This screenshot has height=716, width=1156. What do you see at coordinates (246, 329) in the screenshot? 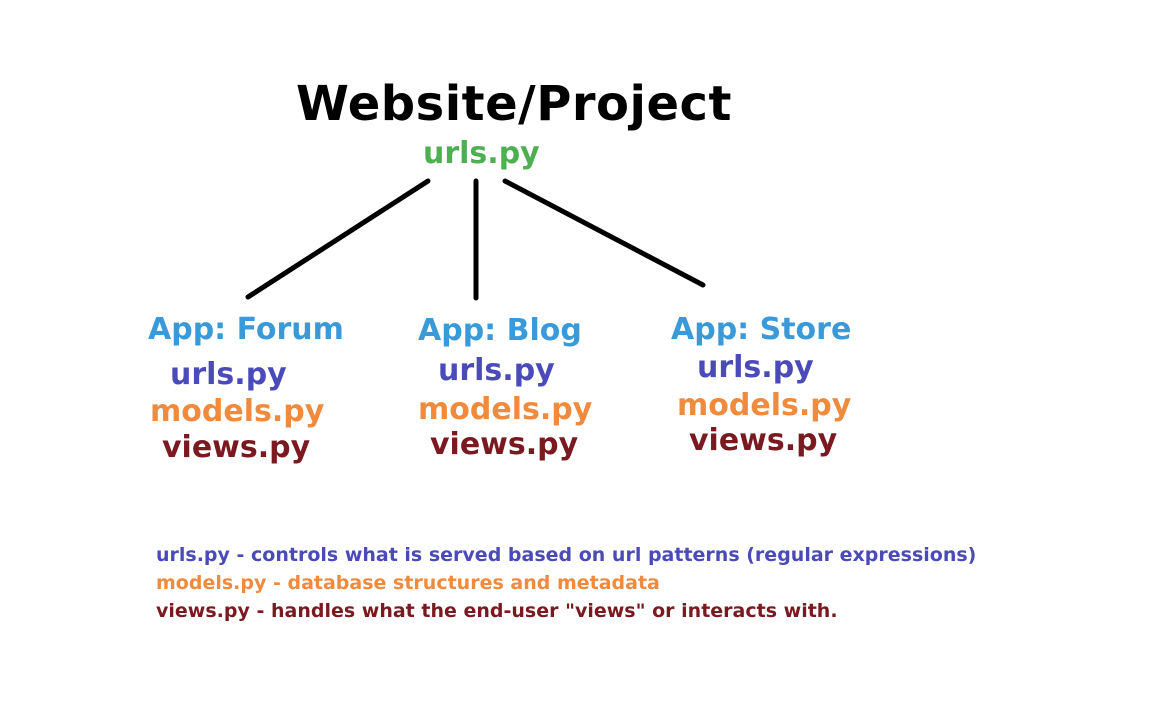
I see `app-forum-name: App: Forum` at bounding box center [246, 329].